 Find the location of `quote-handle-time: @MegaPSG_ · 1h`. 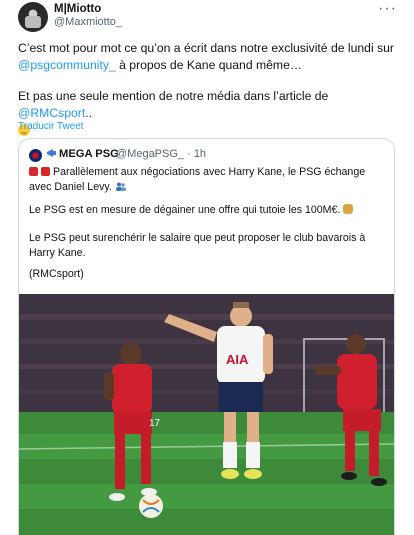

quote-handle-time: @MegaPSG_ · 1h is located at coordinates (161, 154).